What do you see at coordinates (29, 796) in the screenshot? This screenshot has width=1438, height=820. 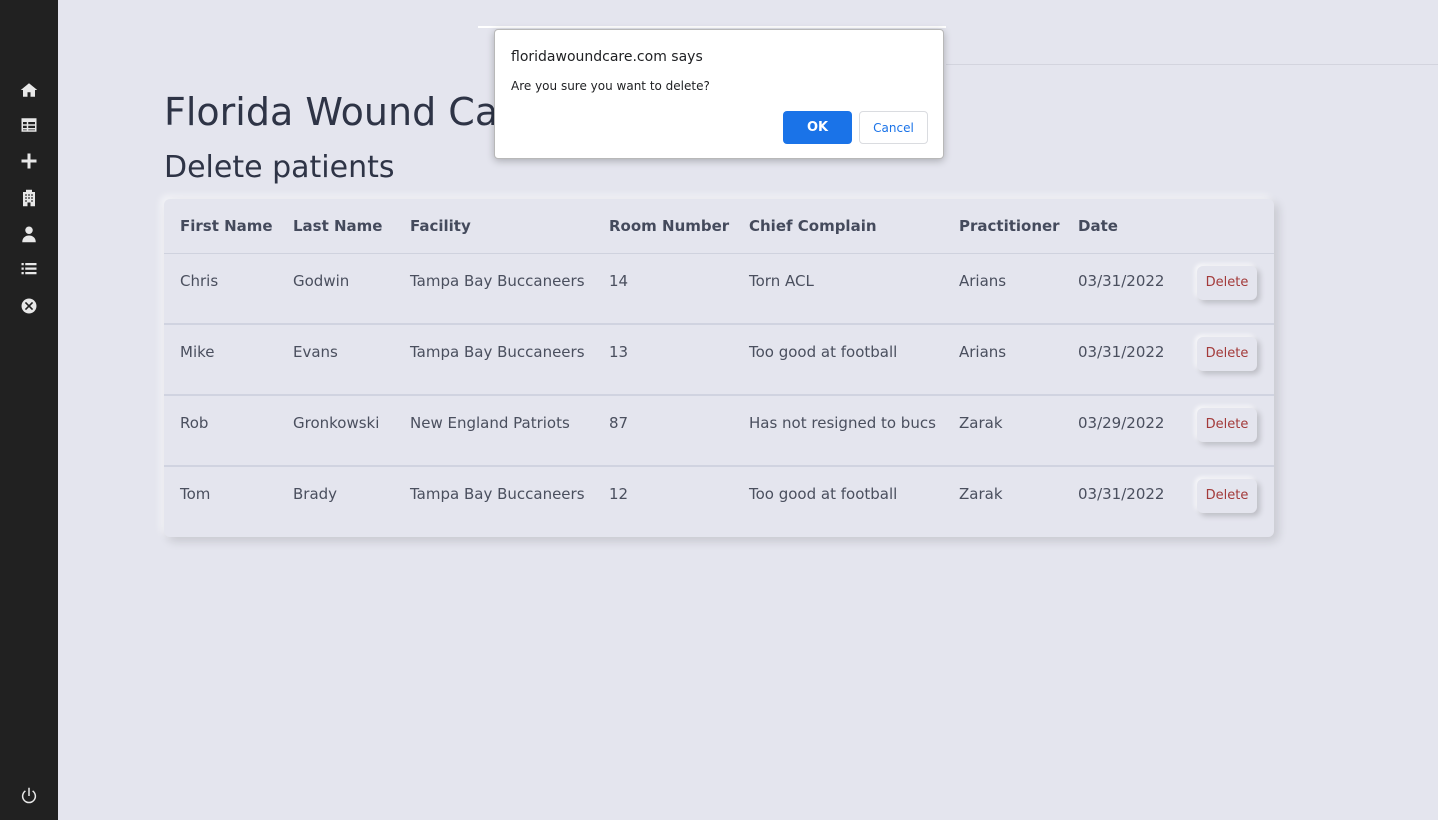 I see `power-icon` at bounding box center [29, 796].